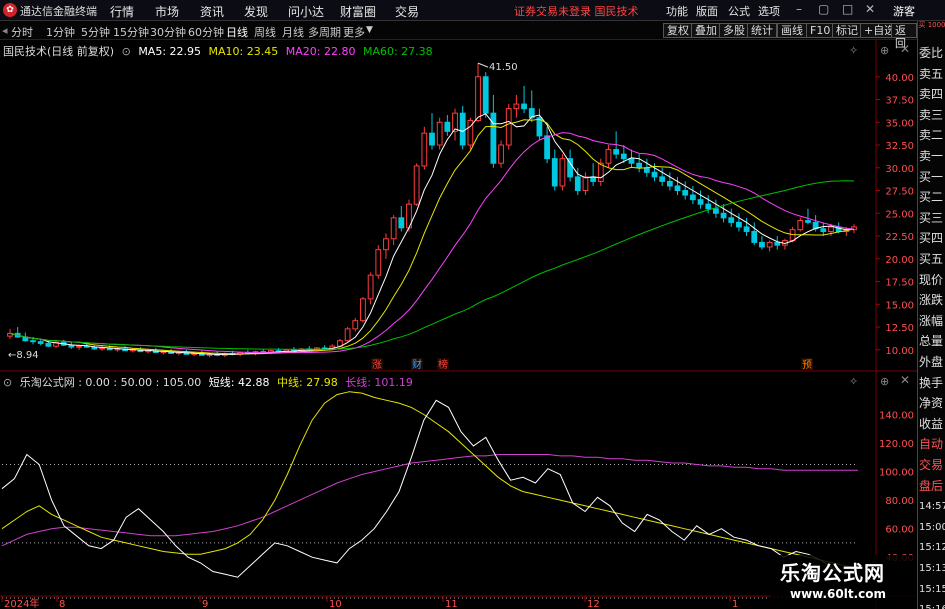 Image resolution: width=945 pixels, height=609 pixels. What do you see at coordinates (769, 11) in the screenshot?
I see `menu-options: 选项` at bounding box center [769, 11].